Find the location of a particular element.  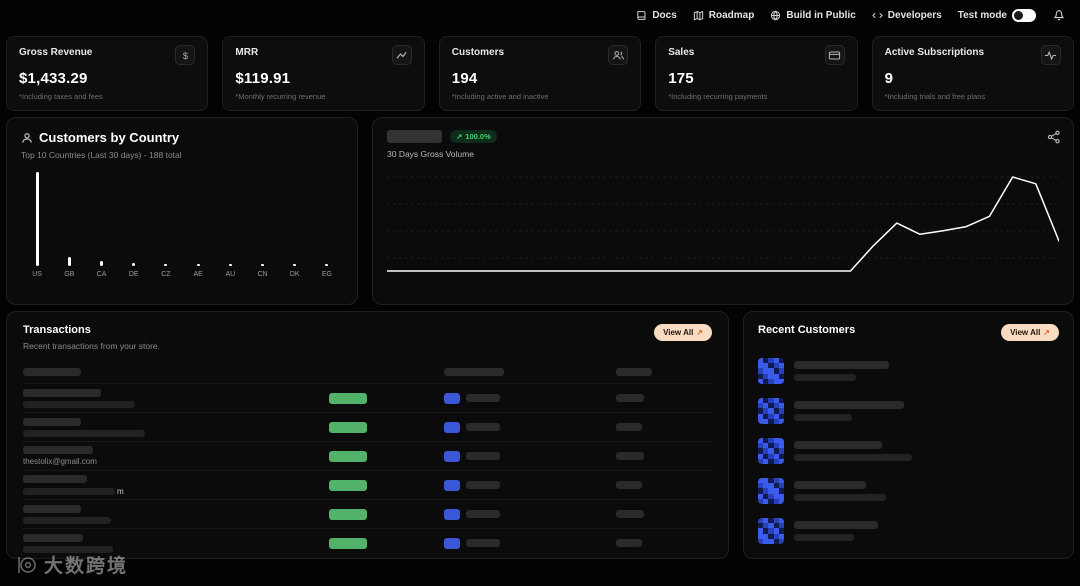

notifications-bell-icon is located at coordinates (1059, 15).